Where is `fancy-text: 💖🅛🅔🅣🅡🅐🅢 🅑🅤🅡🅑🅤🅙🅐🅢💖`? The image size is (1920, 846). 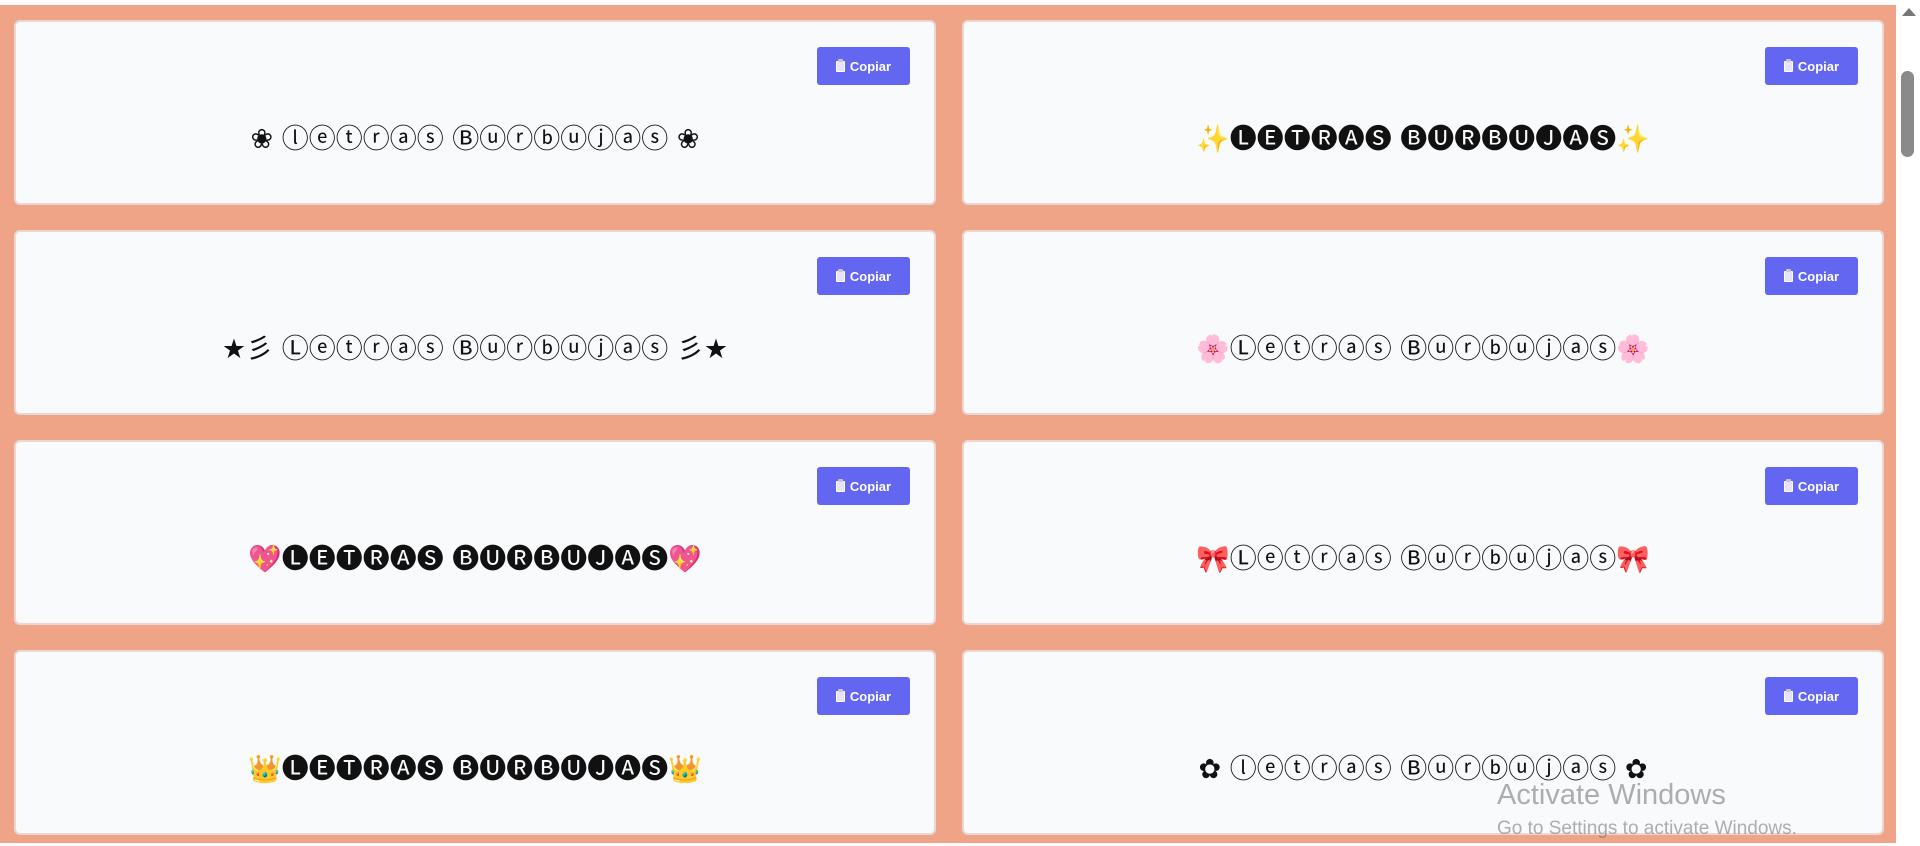 fancy-text: 💖🅛🅔🅣🅡🅐🅢 🅑🅤🅡🅑🅤🅙🅐🅢💖 is located at coordinates (475, 559).